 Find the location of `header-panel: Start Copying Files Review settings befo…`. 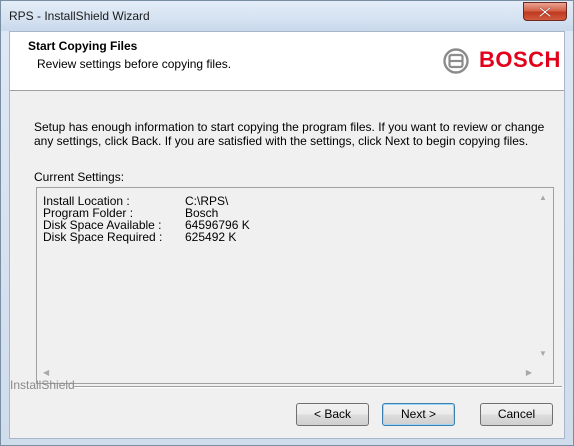

header-panel: Start Copying Files Review settings befo… is located at coordinates (287, 61).